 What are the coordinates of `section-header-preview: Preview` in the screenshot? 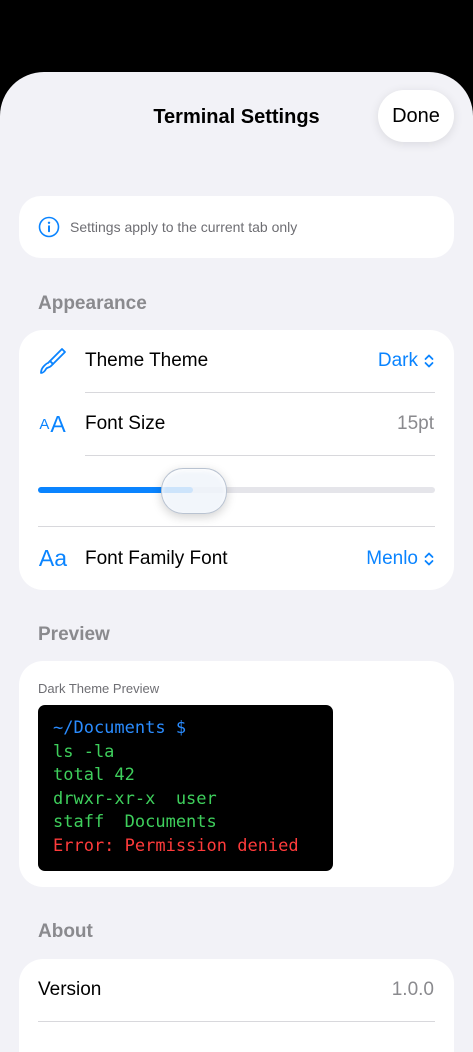 It's located at (74, 634).